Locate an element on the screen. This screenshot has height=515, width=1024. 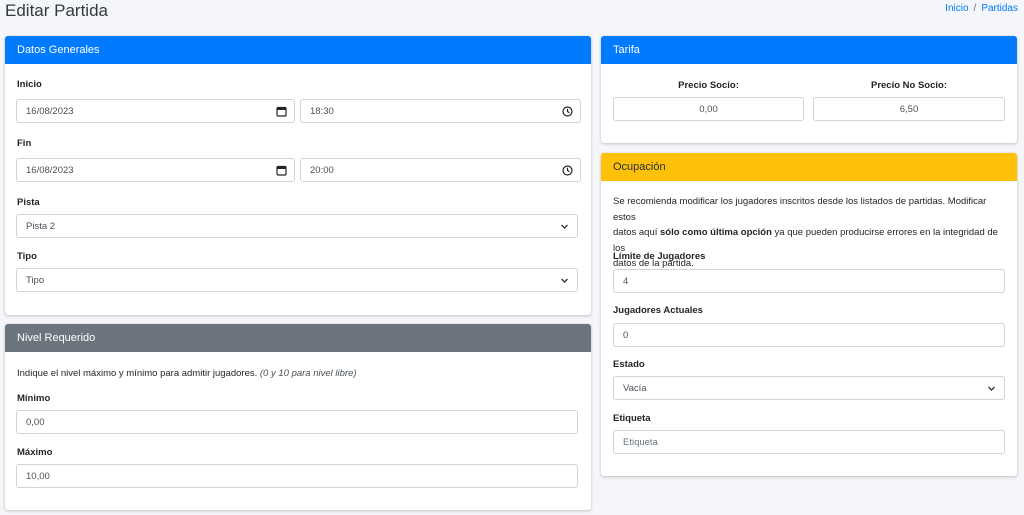
inicio-time-value: 18:30 is located at coordinates (322, 111).